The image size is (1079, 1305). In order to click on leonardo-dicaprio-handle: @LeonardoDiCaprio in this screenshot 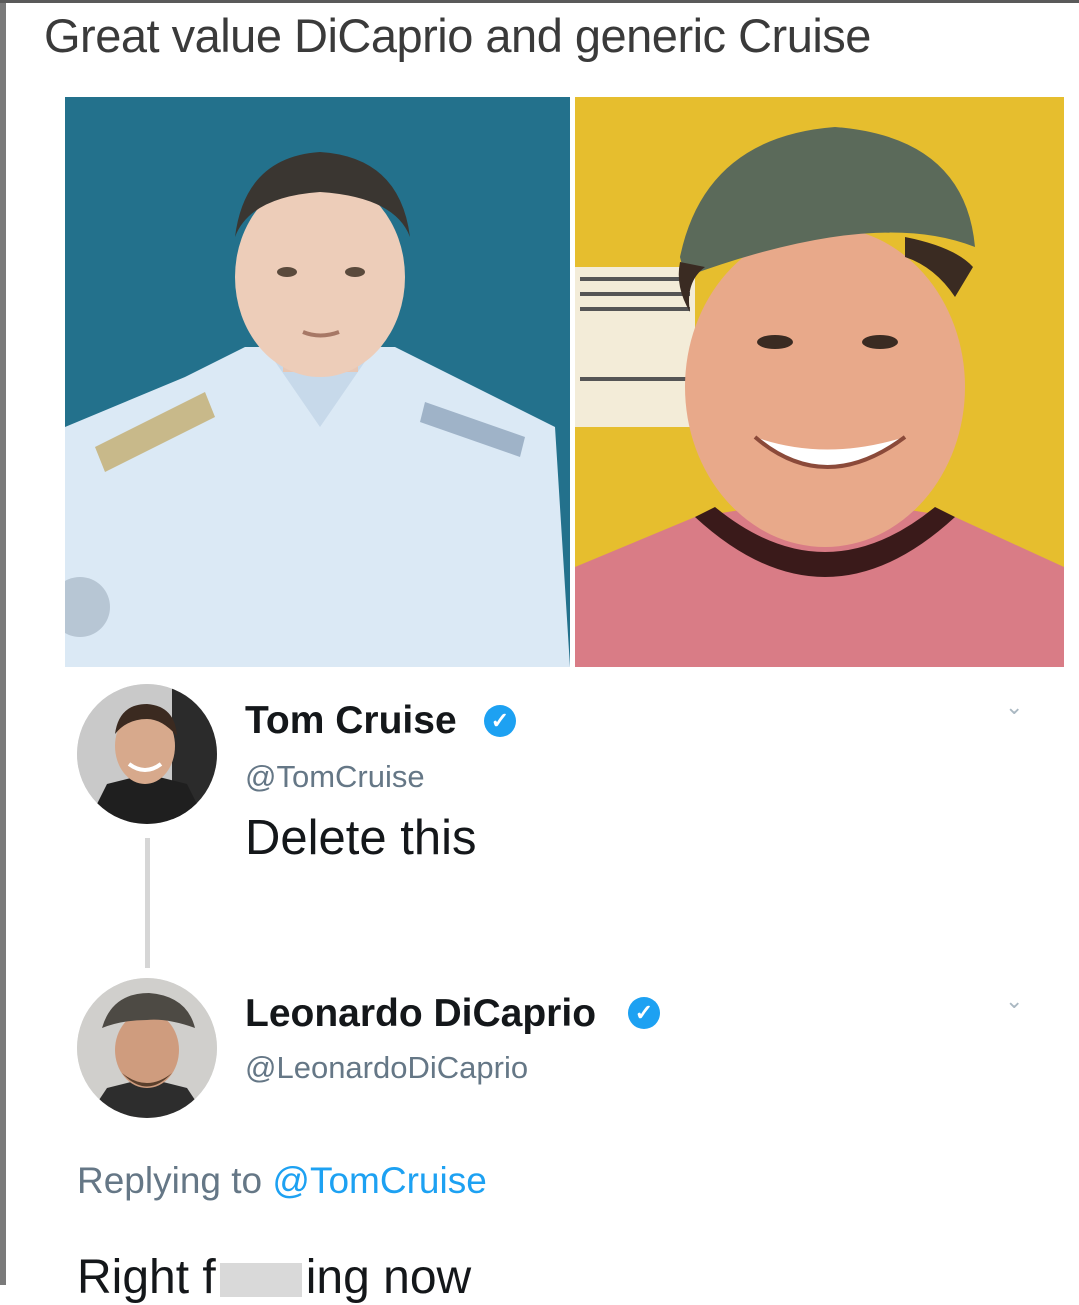, I will do `click(386, 1068)`.